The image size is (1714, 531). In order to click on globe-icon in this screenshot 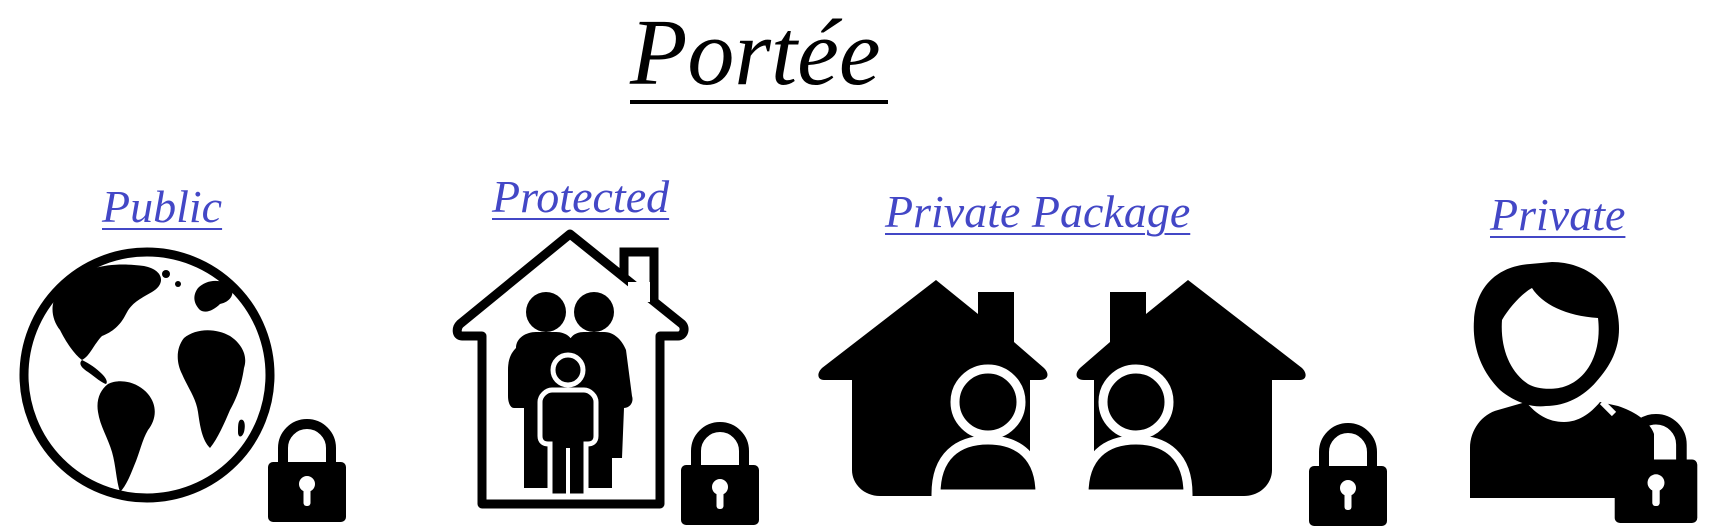, I will do `click(147, 375)`.